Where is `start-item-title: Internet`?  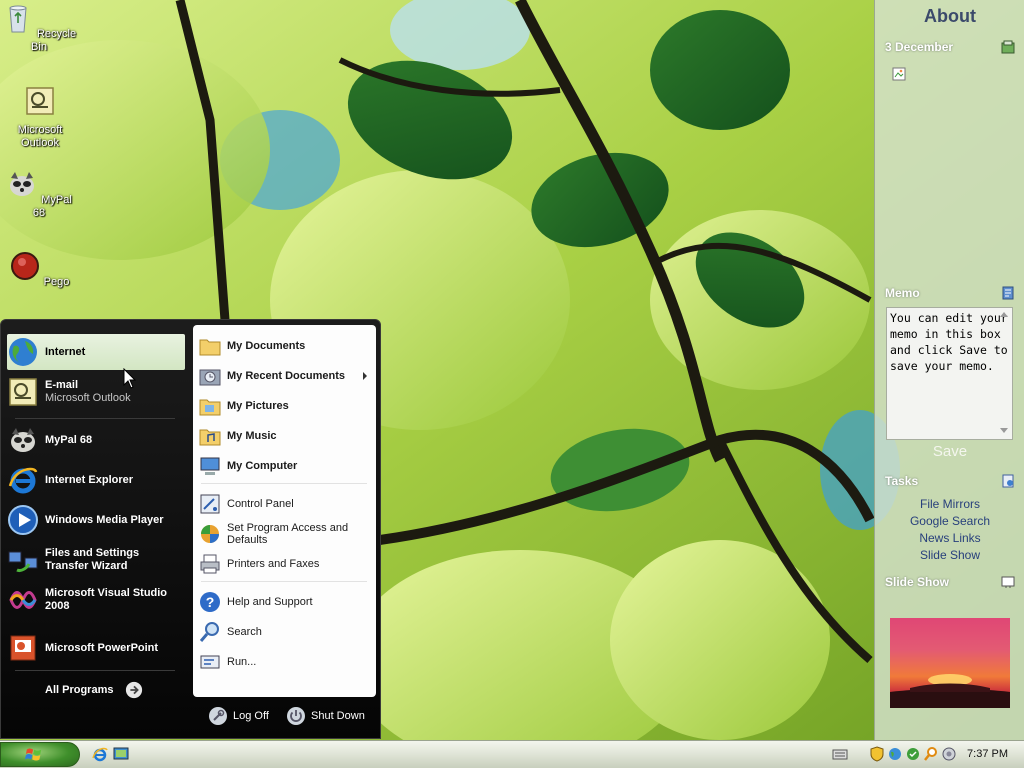 start-item-title: Internet is located at coordinates (65, 351).